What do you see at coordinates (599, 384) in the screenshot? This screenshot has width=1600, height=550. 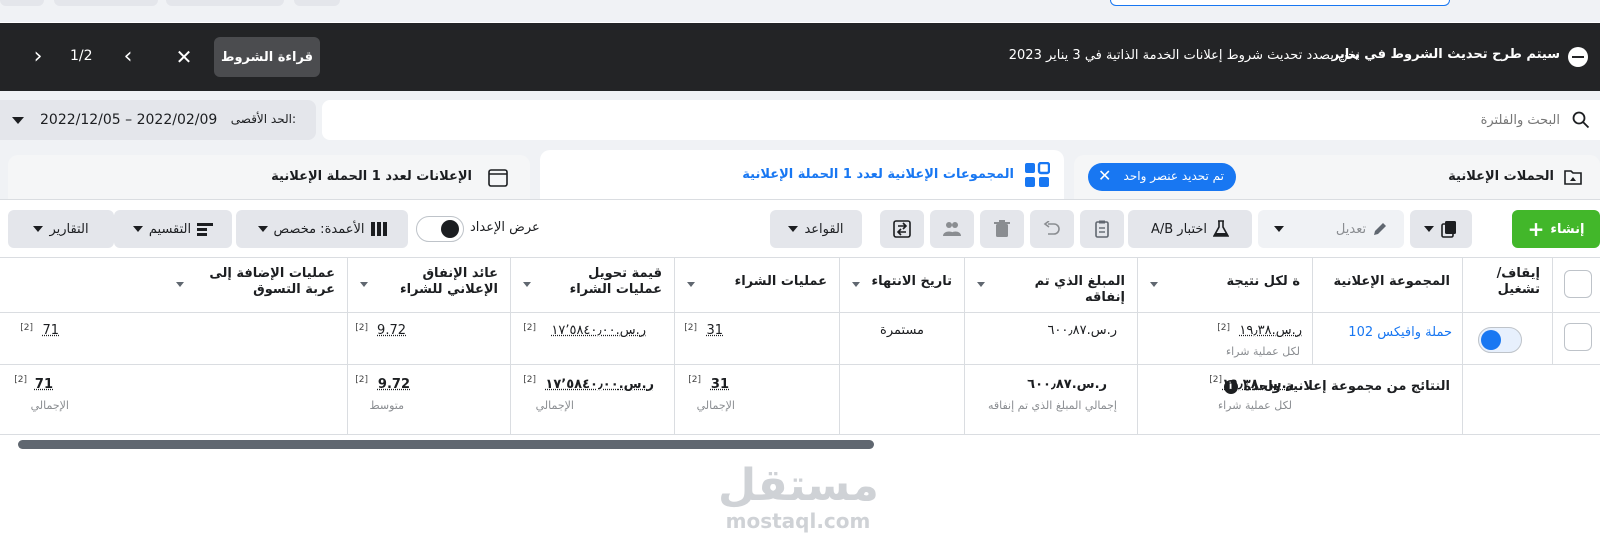 I see `summary-purchase-value: ر.س.١٧٬٥٨٤٠٫٠٠` at bounding box center [599, 384].